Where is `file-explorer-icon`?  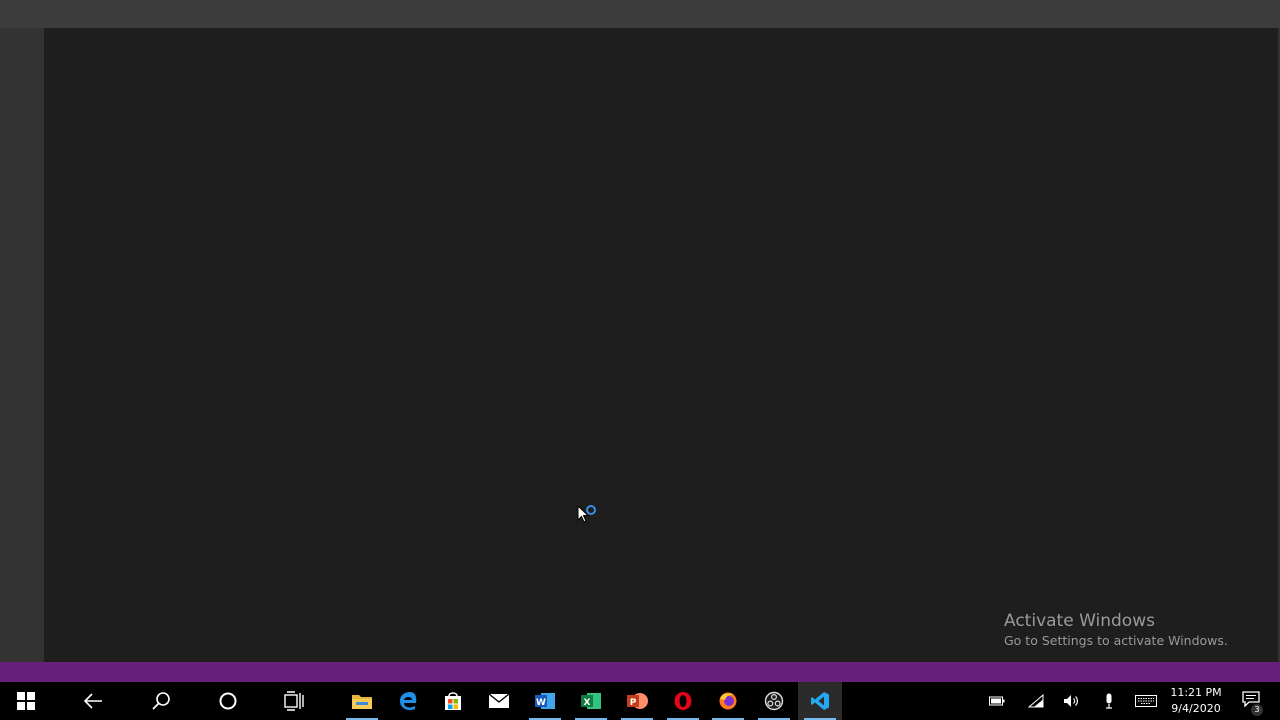
file-explorer-icon is located at coordinates (362, 701).